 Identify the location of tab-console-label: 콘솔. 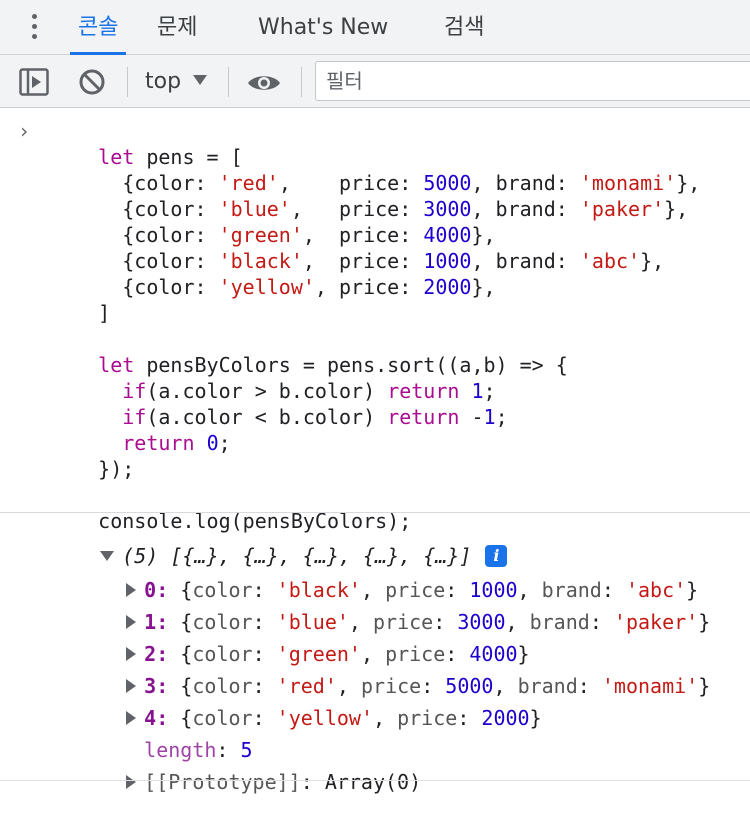
(98, 27).